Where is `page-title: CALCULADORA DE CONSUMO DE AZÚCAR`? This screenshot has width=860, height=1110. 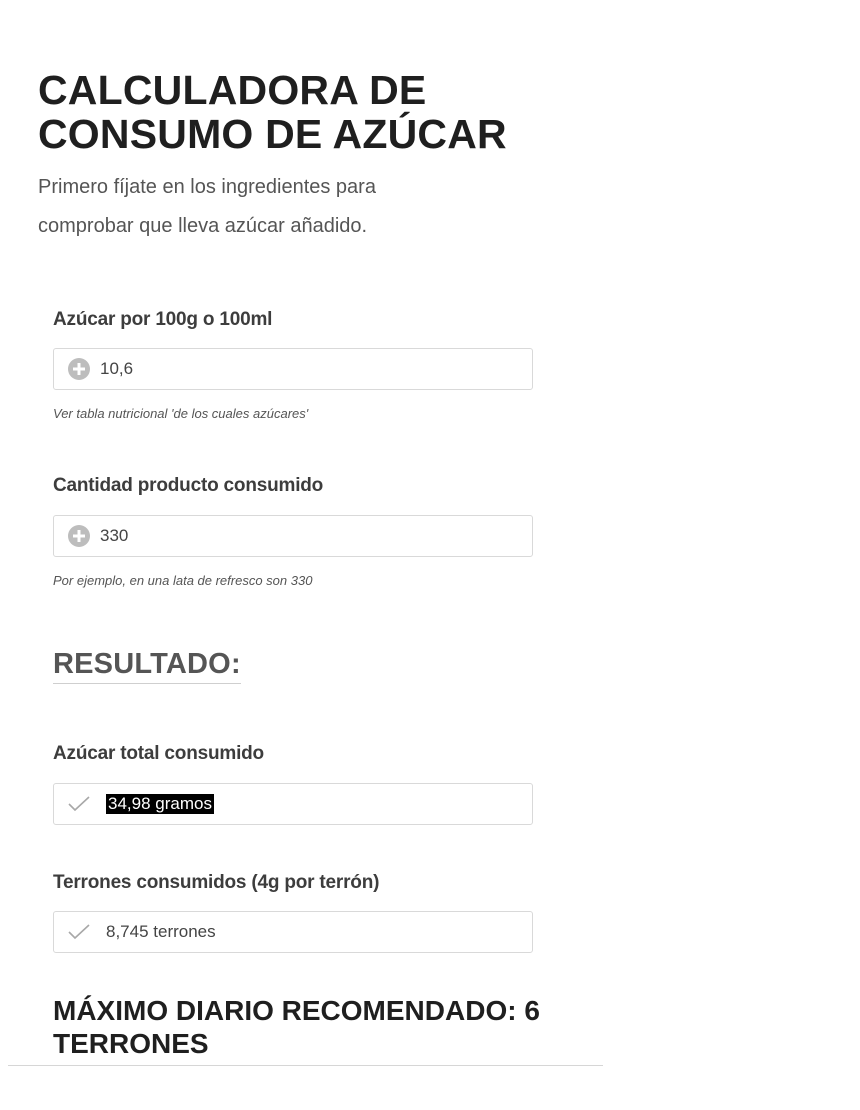
page-title: CALCULADORA DE CONSUMO DE AZÚCAR is located at coordinates (272, 112).